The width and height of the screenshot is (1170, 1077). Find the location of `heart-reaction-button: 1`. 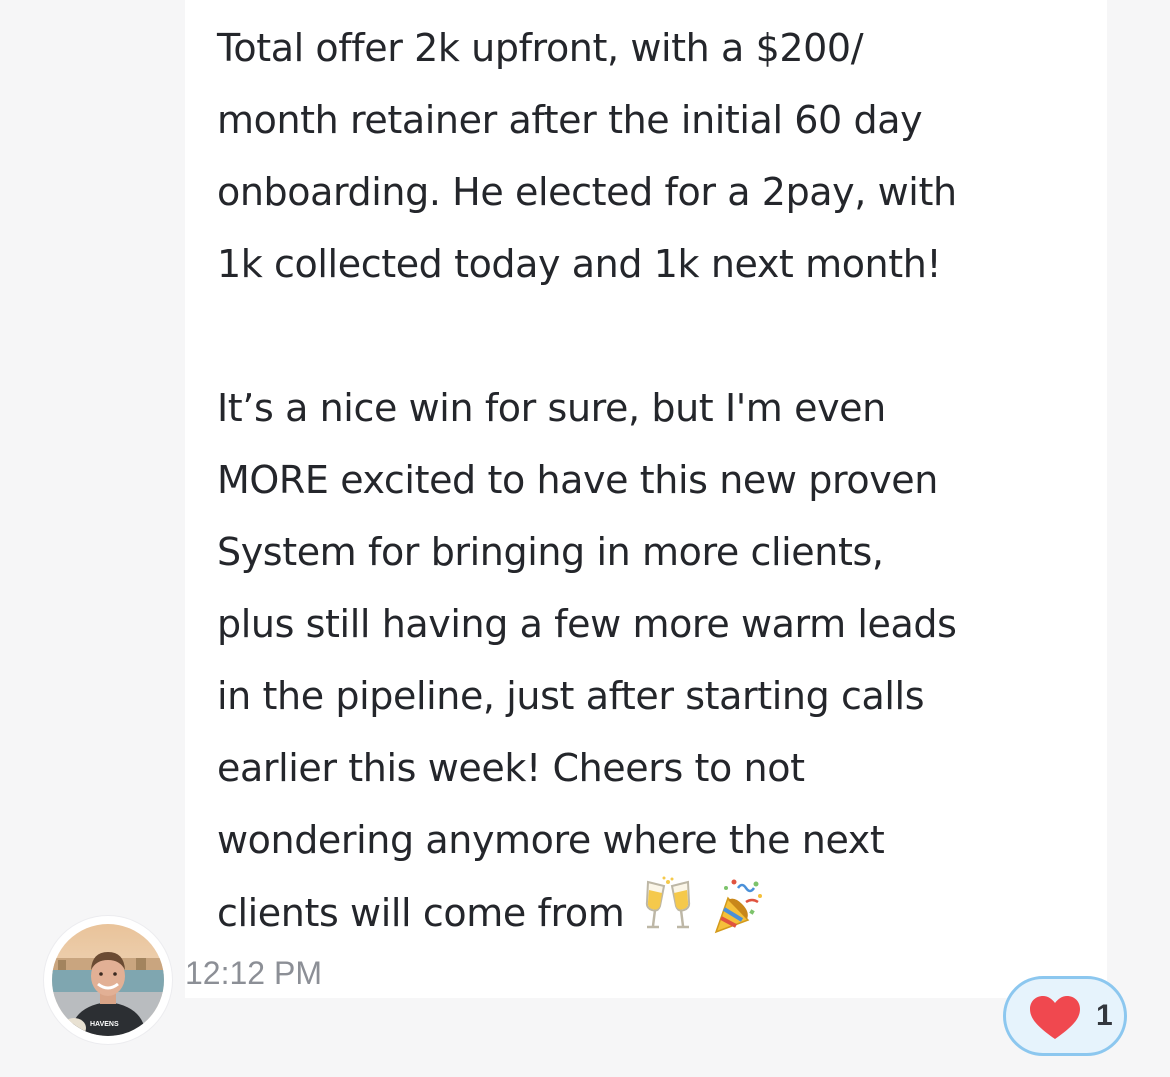

heart-reaction-button: 1 is located at coordinates (1065, 1016).